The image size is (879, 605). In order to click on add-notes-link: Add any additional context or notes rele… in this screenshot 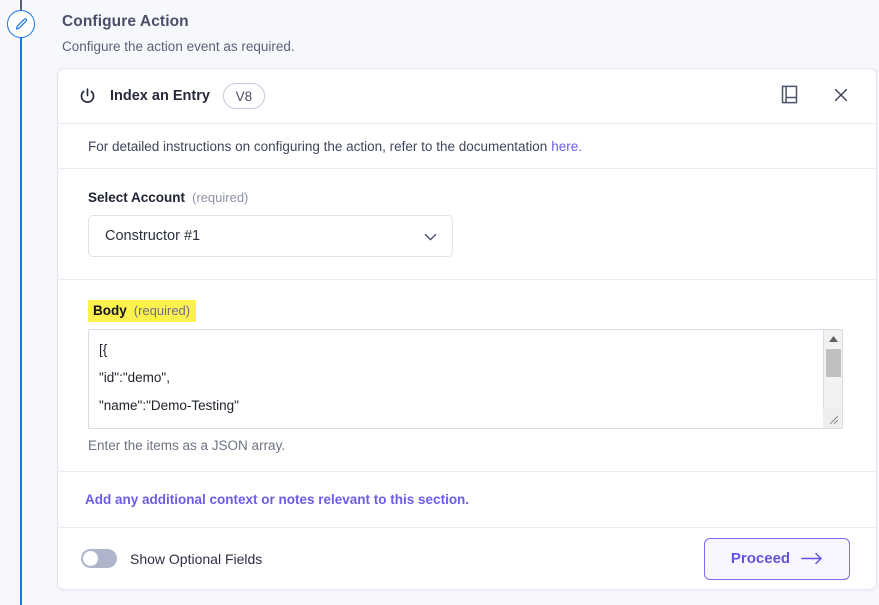, I will do `click(277, 499)`.